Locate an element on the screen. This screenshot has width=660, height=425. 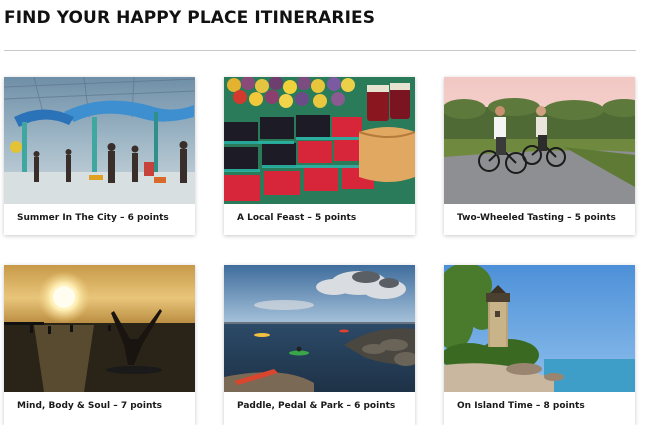
itinerary-card-mind-body-soul: Mind, Body & Soul – 7 points is located at coordinates (99, 345).